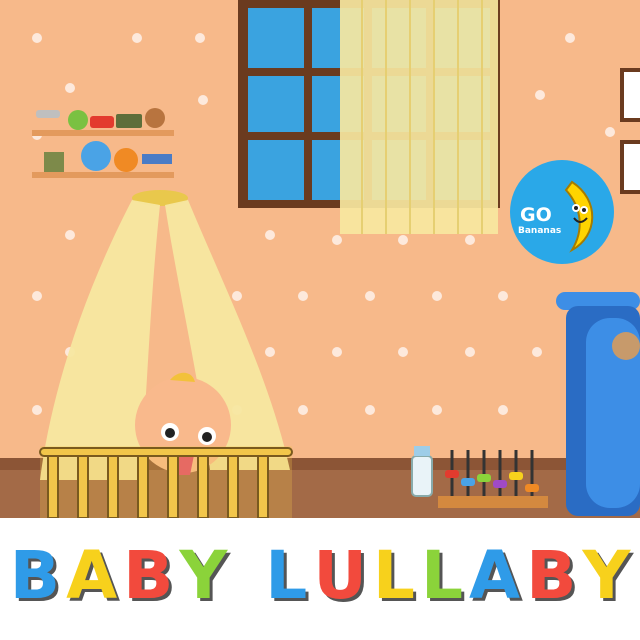 Image resolution: width=640 pixels, height=640 pixels. Describe the element at coordinates (579, 216) in the screenshot. I see `banana-icon` at that location.